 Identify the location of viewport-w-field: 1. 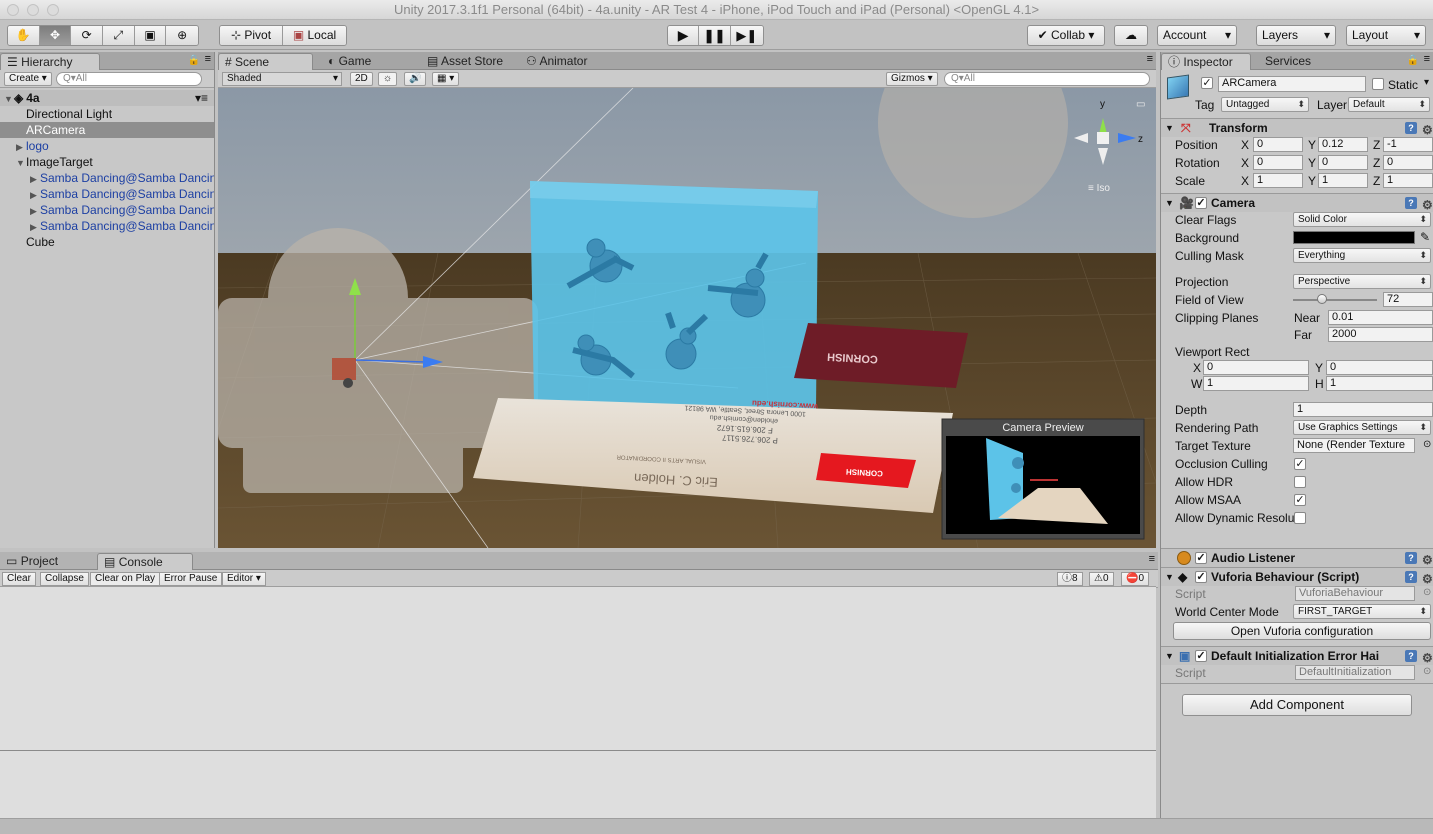
(1256, 383).